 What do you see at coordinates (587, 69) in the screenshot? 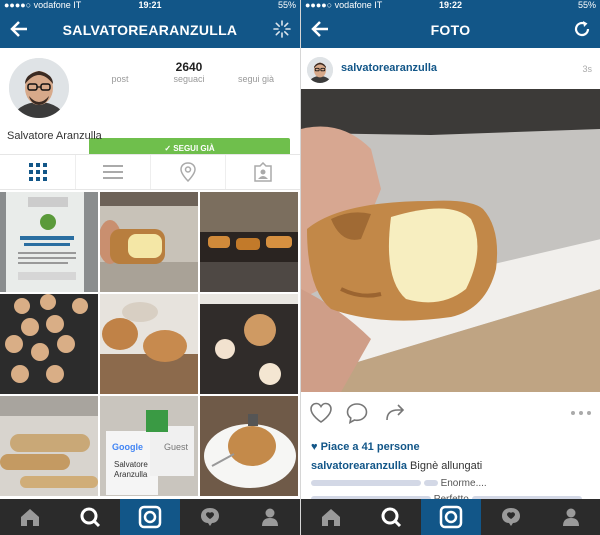
I see `post-timestamp: 3s` at bounding box center [587, 69].